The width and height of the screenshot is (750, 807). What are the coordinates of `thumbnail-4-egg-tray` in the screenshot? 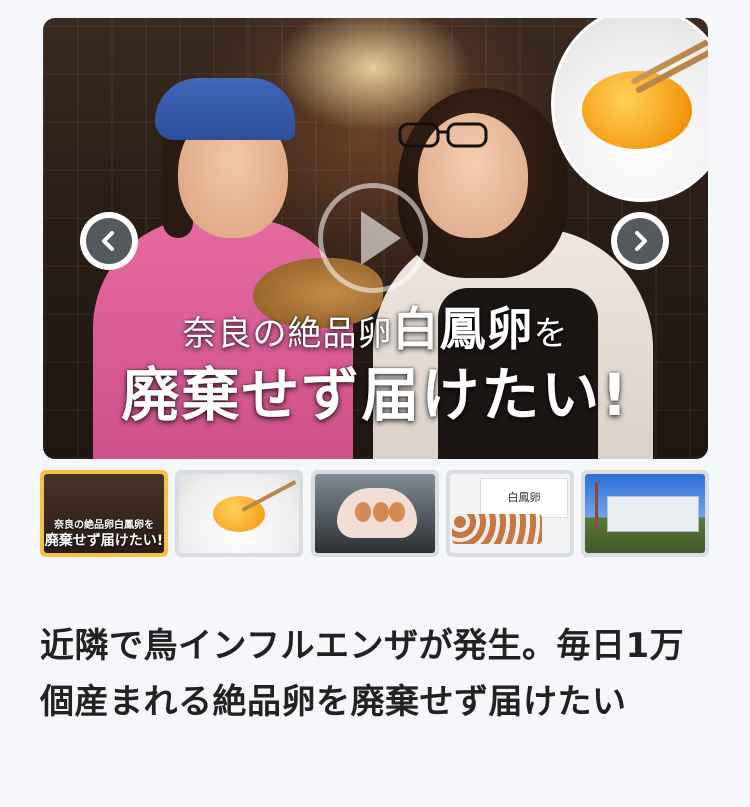 It's located at (497, 529).